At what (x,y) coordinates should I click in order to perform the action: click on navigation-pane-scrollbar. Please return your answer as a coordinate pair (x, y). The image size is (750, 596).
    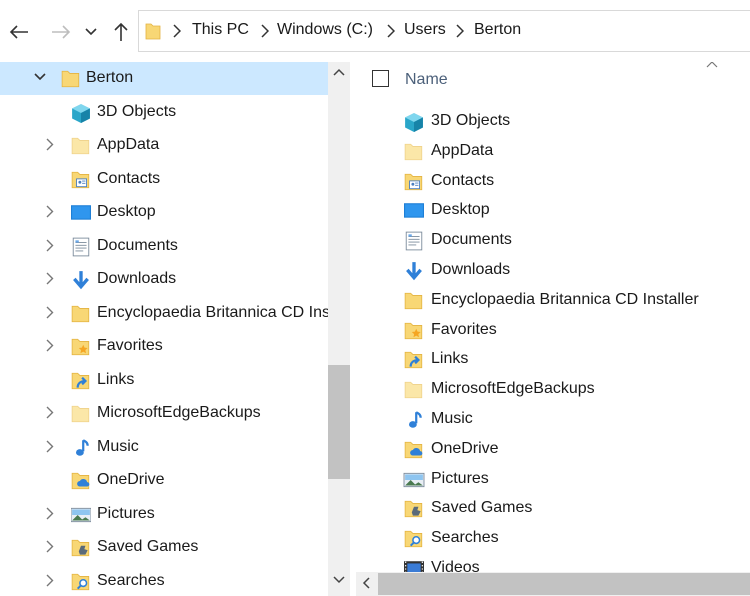
    Looking at the image, I should click on (339, 329).